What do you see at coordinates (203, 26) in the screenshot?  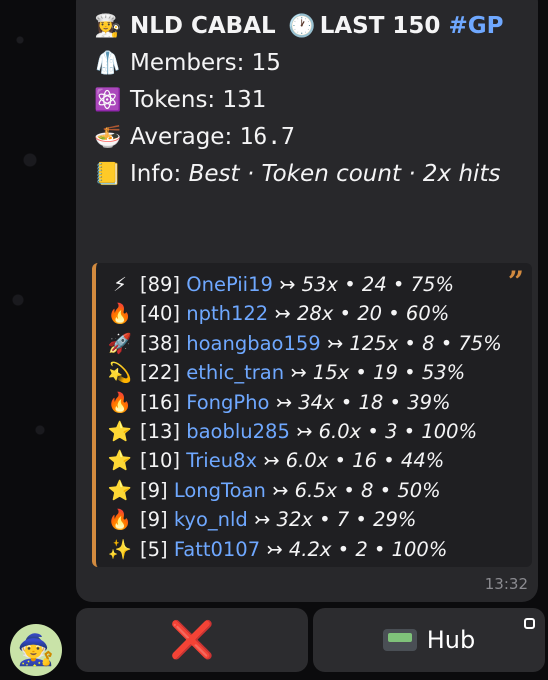 I see `group-name: NLD CABAL` at bounding box center [203, 26].